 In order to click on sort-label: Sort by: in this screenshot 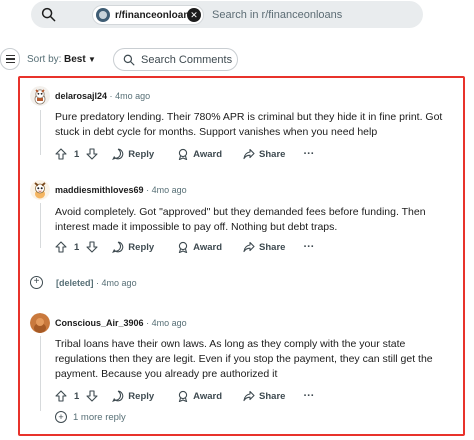, I will do `click(44, 59)`.